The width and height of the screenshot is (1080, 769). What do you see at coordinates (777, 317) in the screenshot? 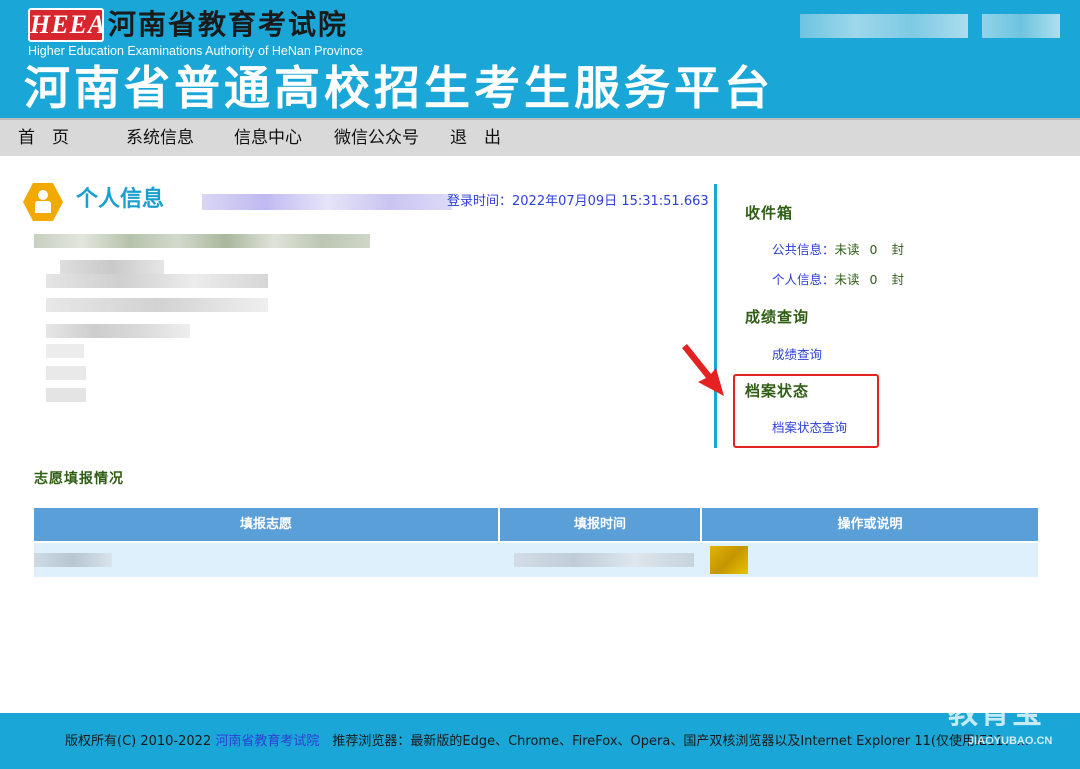
I see `scores-heading: 成绩查询` at bounding box center [777, 317].